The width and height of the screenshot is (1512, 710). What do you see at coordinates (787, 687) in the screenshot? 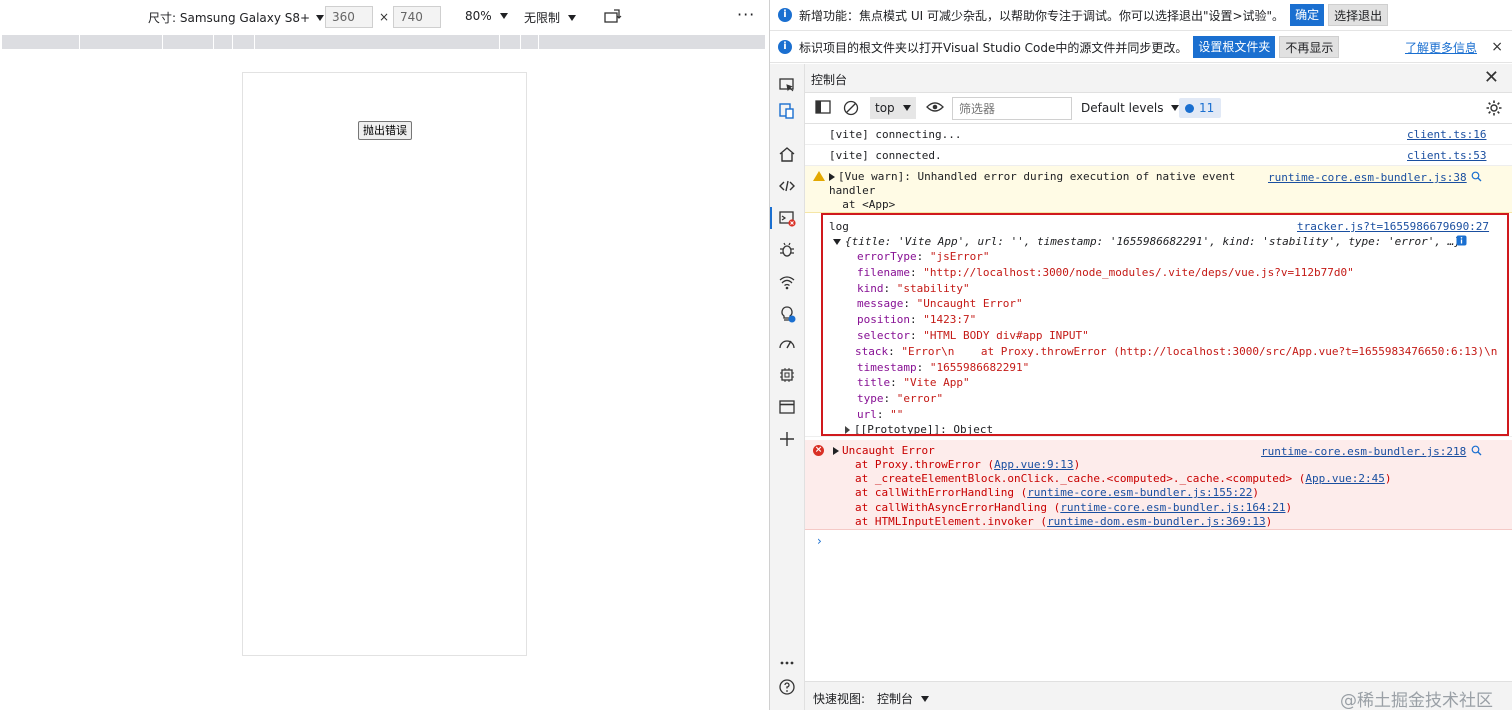
I see `help-icon` at bounding box center [787, 687].